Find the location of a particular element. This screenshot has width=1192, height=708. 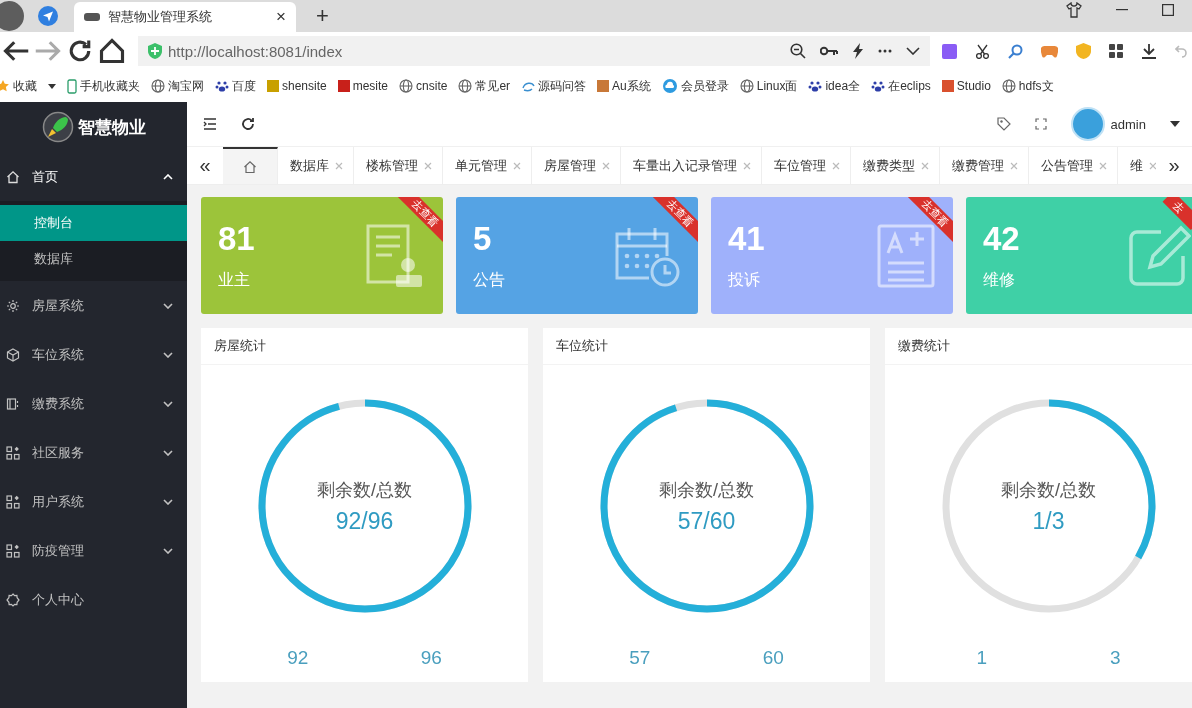

bookmark-link: 常见er is located at coordinates (484, 86).